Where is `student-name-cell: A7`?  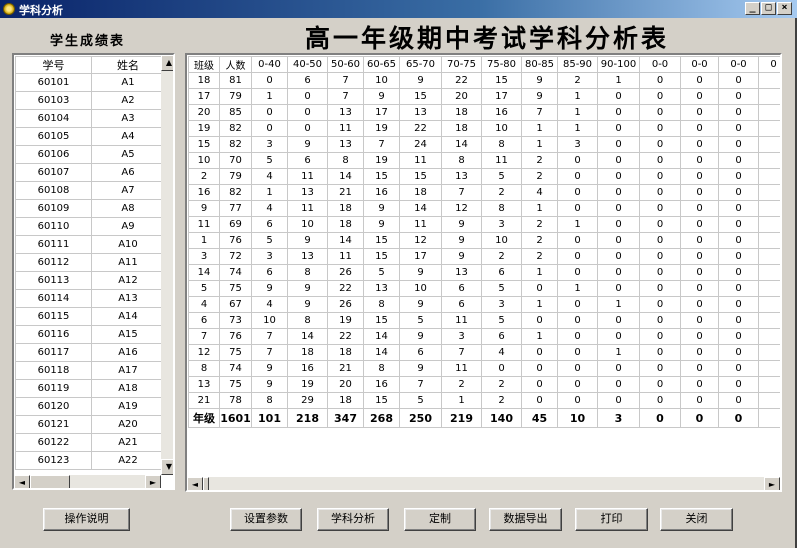
student-name-cell: A7 is located at coordinates (128, 190).